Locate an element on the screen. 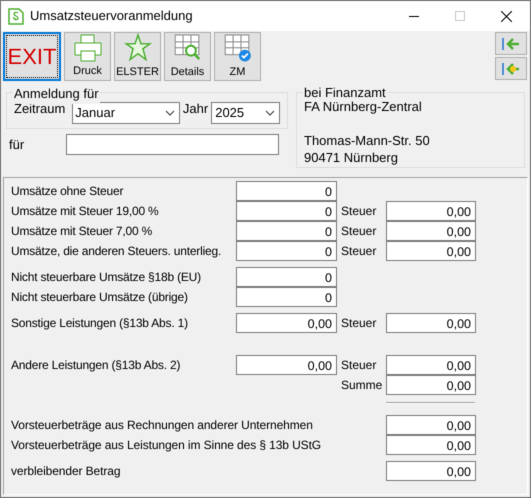 This screenshot has width=531, height=498. arrow-left-icon is located at coordinates (511, 43).